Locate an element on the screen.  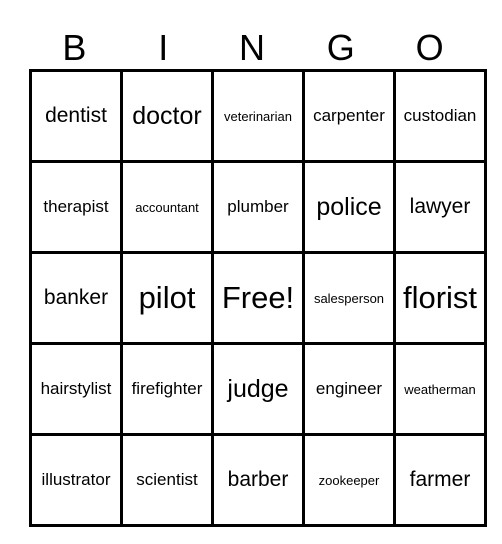
bingo-cell: barber is located at coordinates (258, 480).